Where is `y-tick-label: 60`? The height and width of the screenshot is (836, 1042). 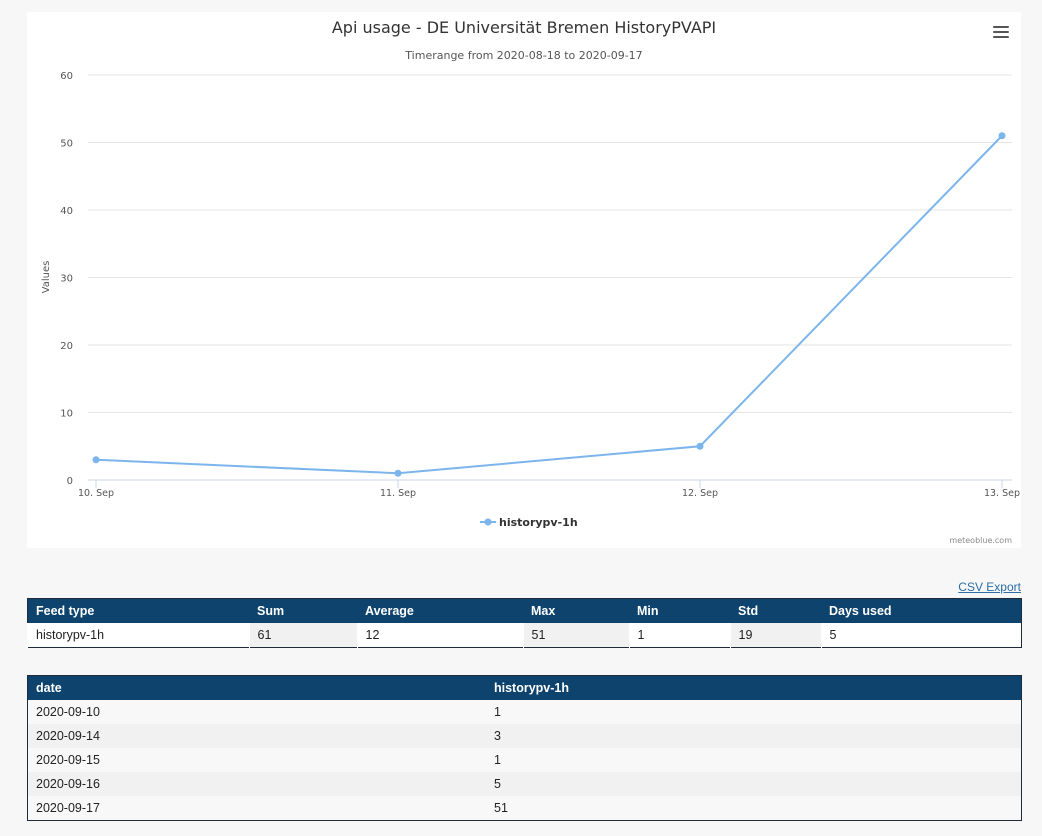 y-tick-label: 60 is located at coordinates (66, 76).